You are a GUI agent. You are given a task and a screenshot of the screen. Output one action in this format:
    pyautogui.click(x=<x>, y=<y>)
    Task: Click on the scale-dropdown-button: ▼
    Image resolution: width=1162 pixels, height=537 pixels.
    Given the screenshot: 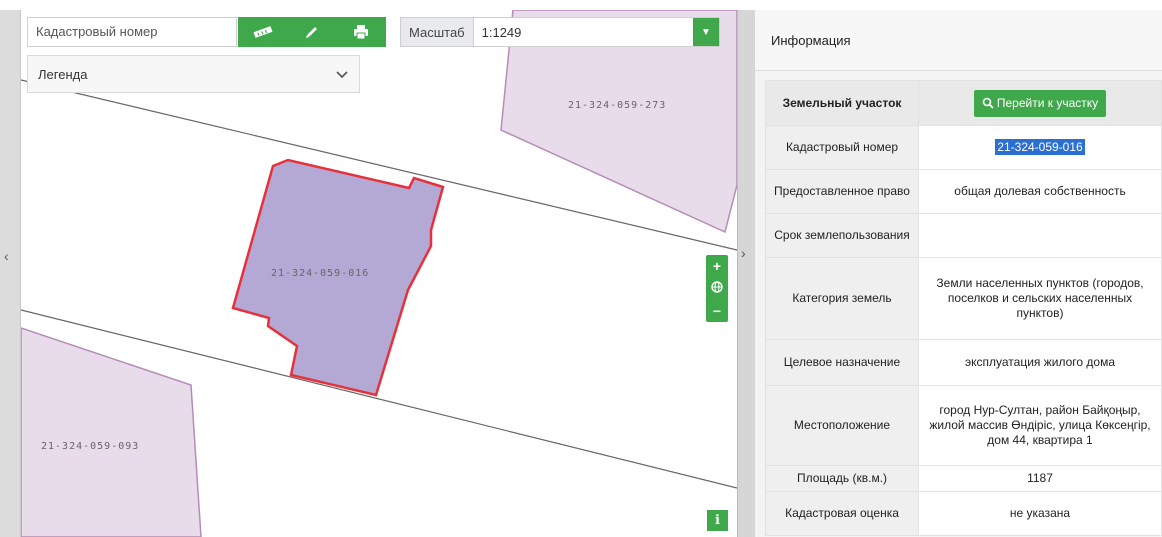 What is the action you would take?
    pyautogui.click(x=706, y=32)
    